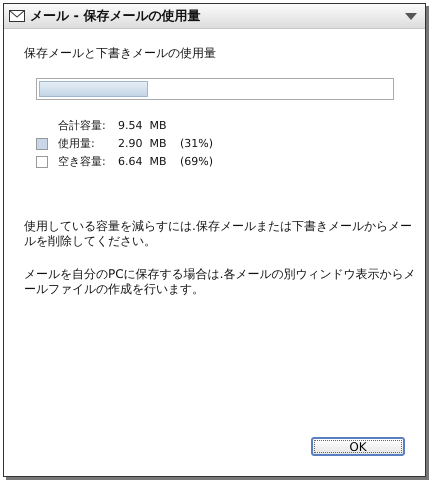  Describe the element at coordinates (77, 143) in the screenshot. I see `legend-label: 使用量:` at that location.